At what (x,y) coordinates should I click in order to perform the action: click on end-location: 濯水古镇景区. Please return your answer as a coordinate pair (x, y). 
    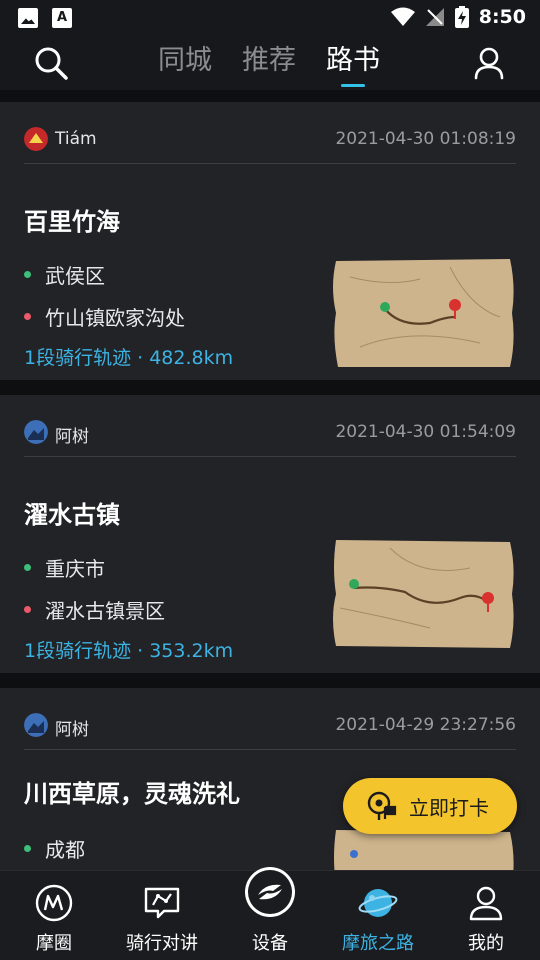
    Looking at the image, I should click on (94, 609).